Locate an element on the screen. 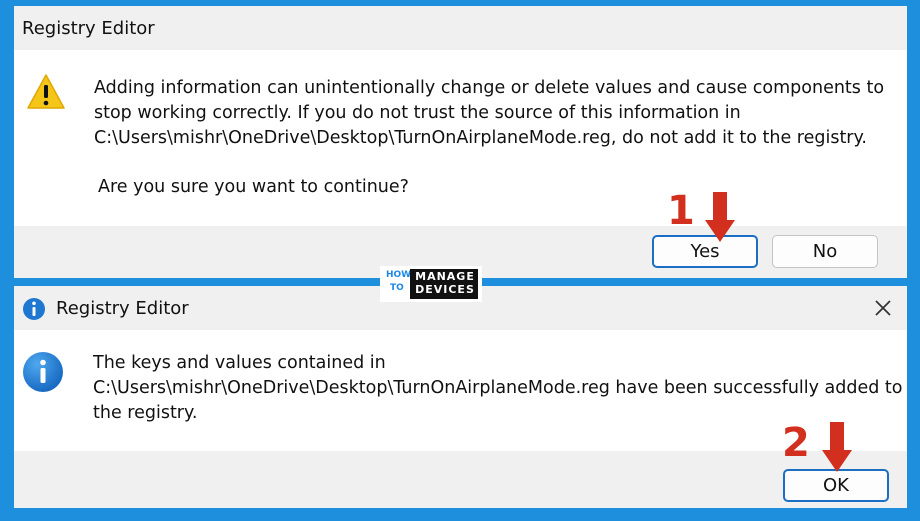  no-button: No is located at coordinates (825, 251).